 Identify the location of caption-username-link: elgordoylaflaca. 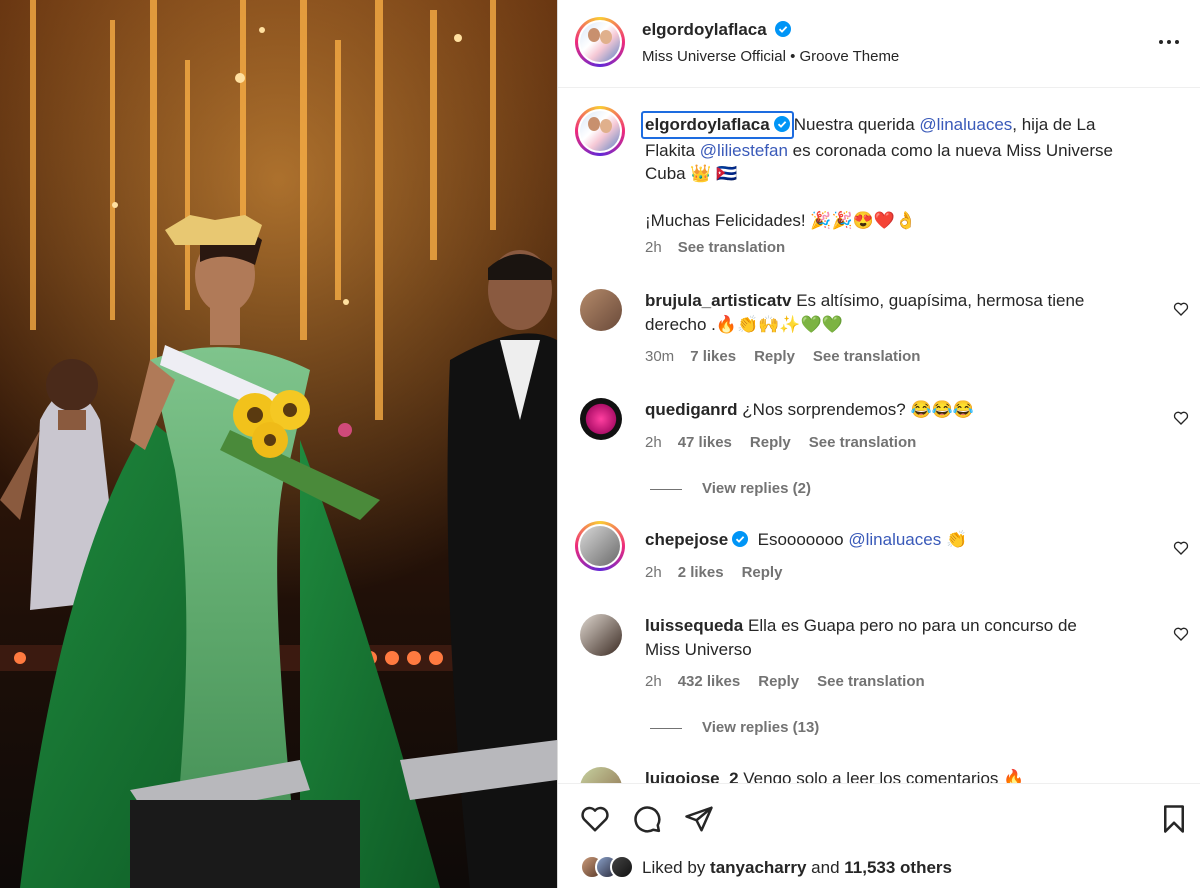
(717, 125).